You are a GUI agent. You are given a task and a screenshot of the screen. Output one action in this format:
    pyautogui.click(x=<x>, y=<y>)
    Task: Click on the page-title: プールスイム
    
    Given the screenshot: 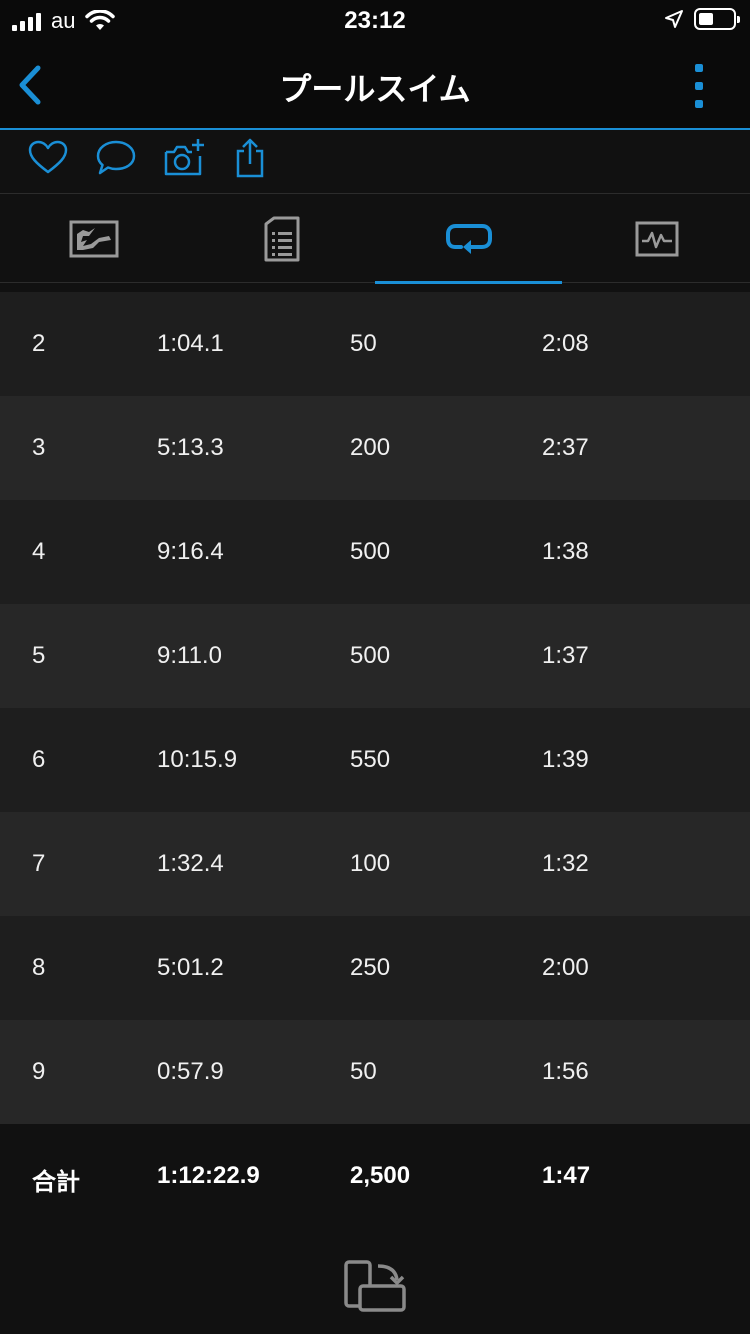 What is the action you would take?
    pyautogui.click(x=375, y=89)
    